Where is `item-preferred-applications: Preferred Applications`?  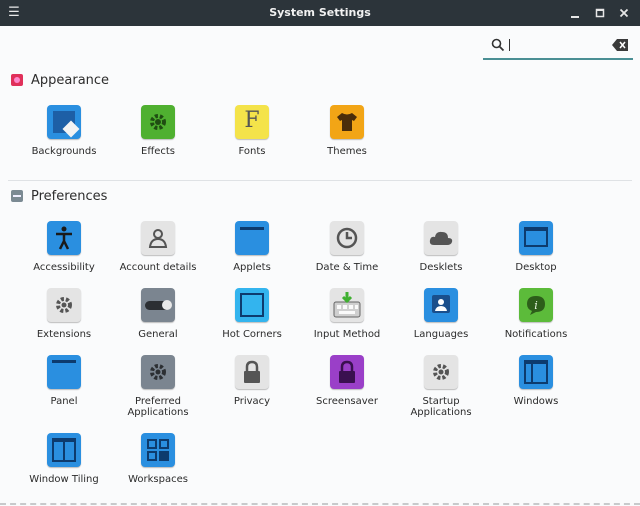
item-preferred-applications: Preferred Applications is located at coordinates (158, 386).